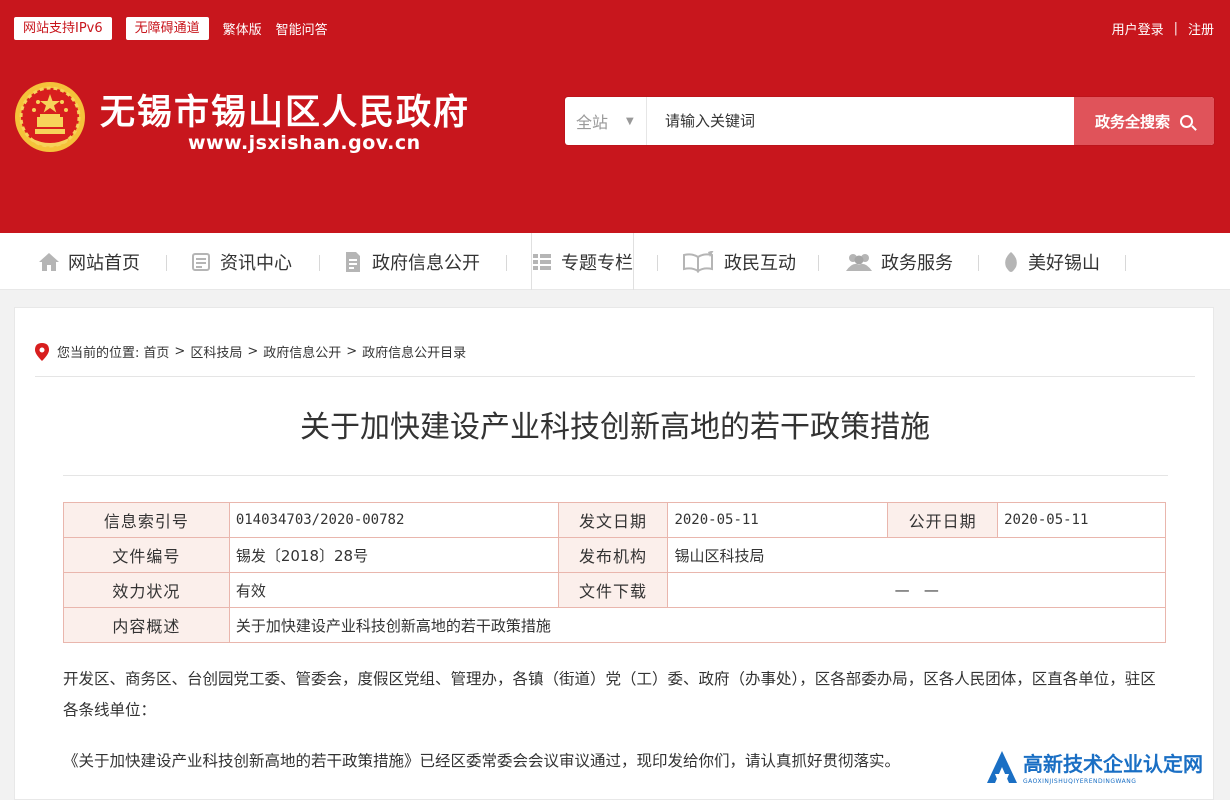 This screenshot has width=1230, height=800. Describe the element at coordinates (916, 590) in the screenshot. I see `file-download-link: — —` at that location.